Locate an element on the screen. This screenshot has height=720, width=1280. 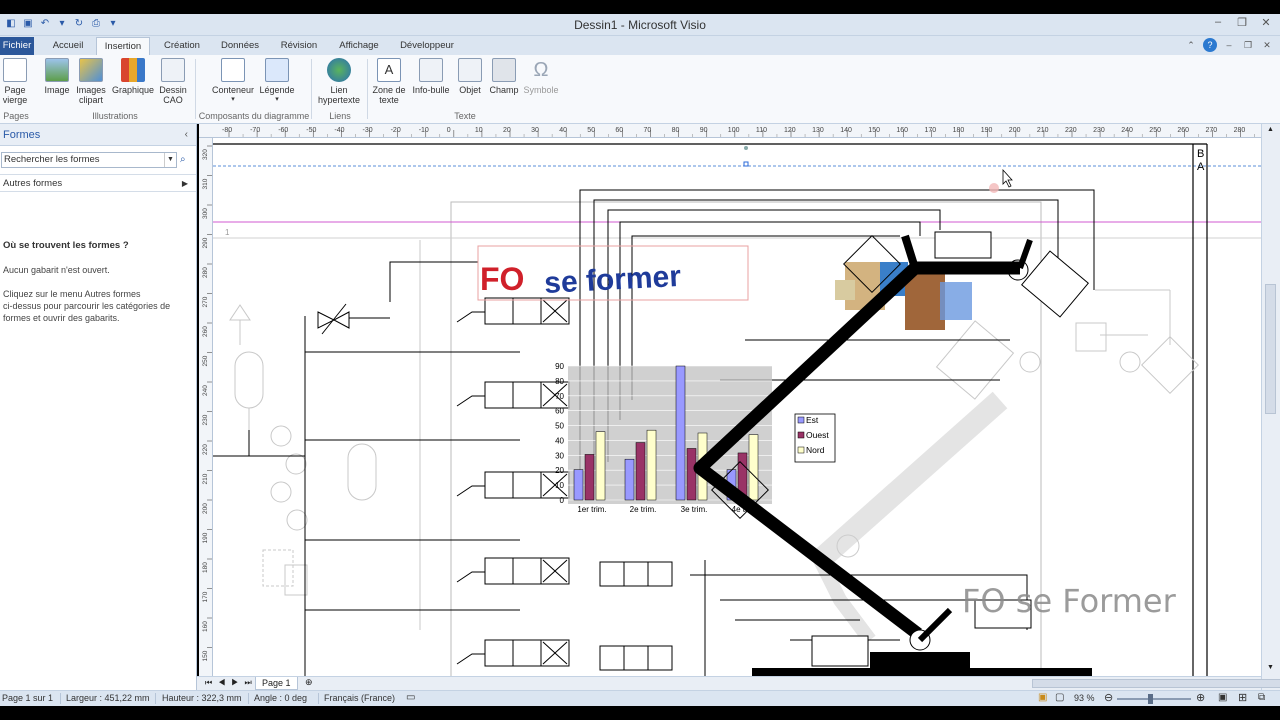
ruler-label: 240 is located at coordinates (205, 390).